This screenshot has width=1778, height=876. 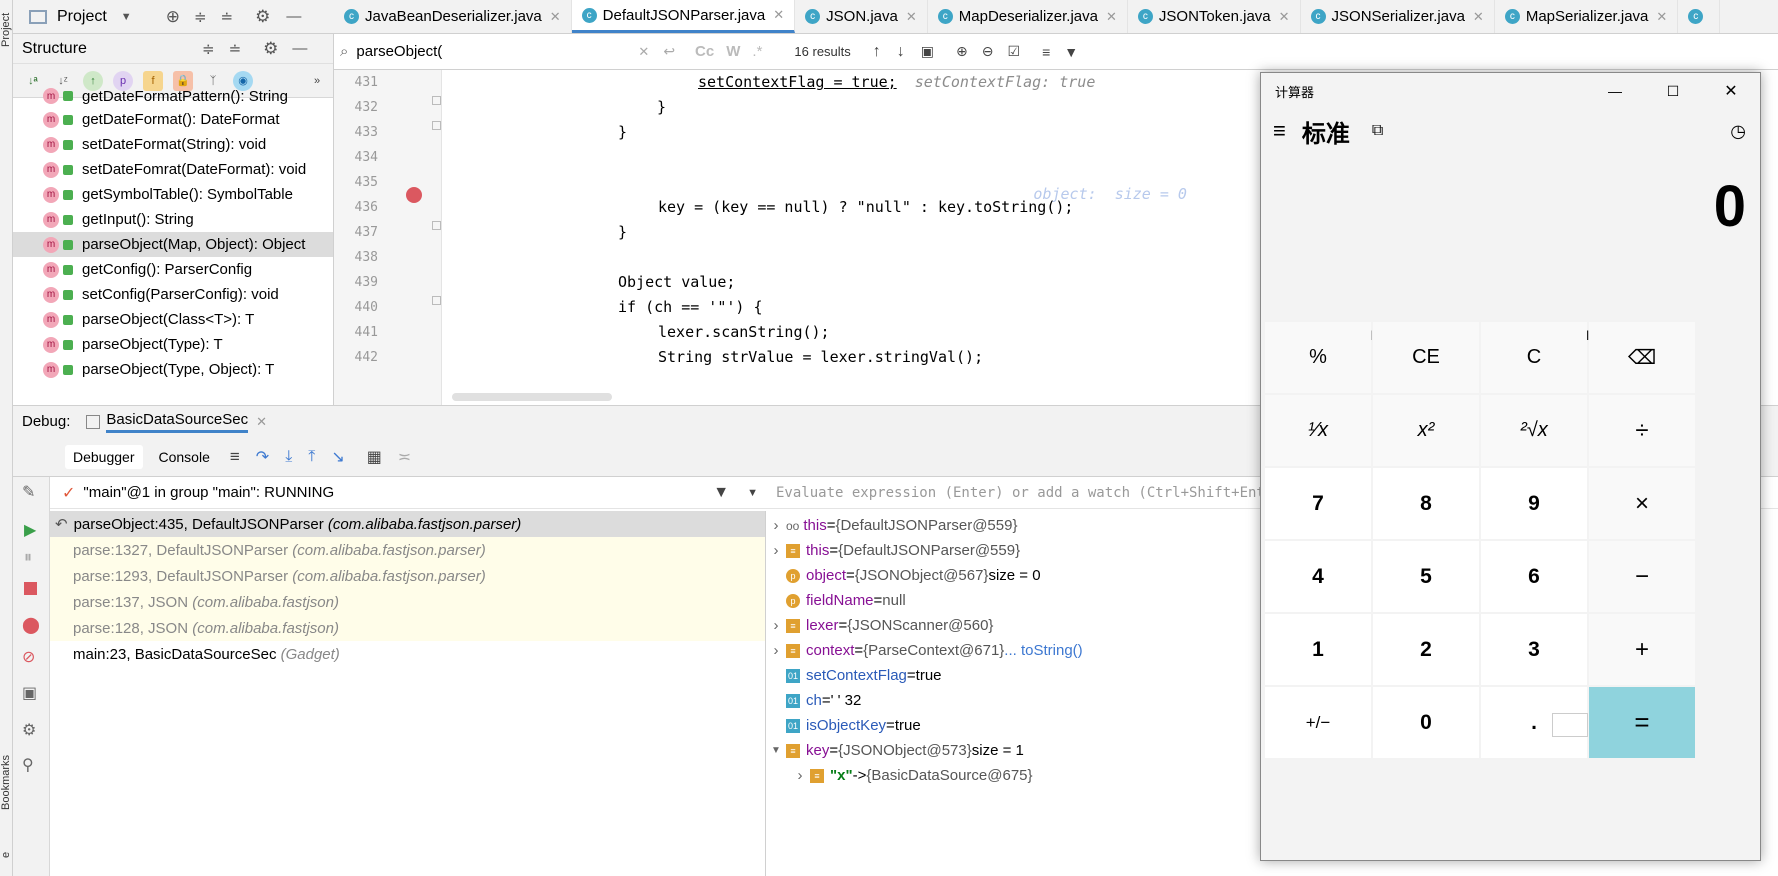 What do you see at coordinates (374, 457) in the screenshot?
I see `evaluate-expression-icon: ▦` at bounding box center [374, 457].